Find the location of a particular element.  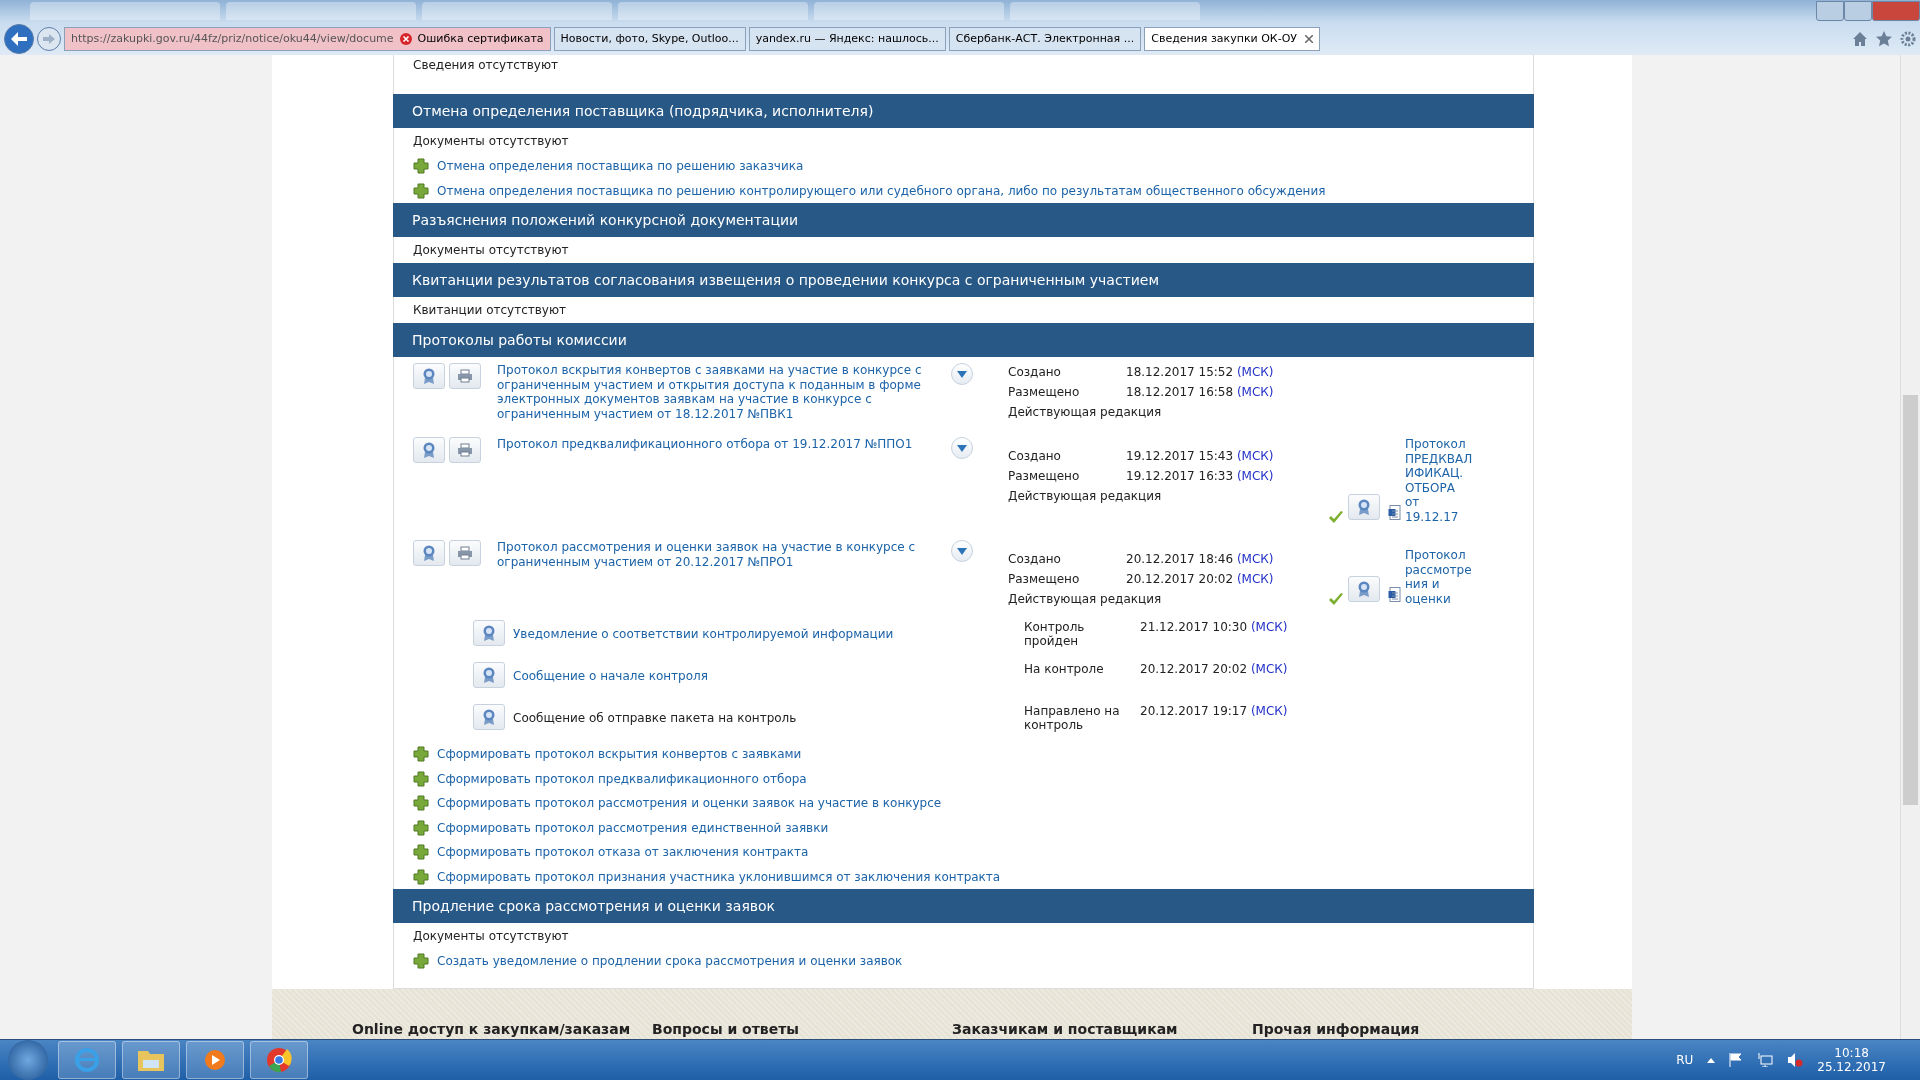

action-link: Сформировать протокол отказа от заключения контракта is located at coordinates (623, 852).